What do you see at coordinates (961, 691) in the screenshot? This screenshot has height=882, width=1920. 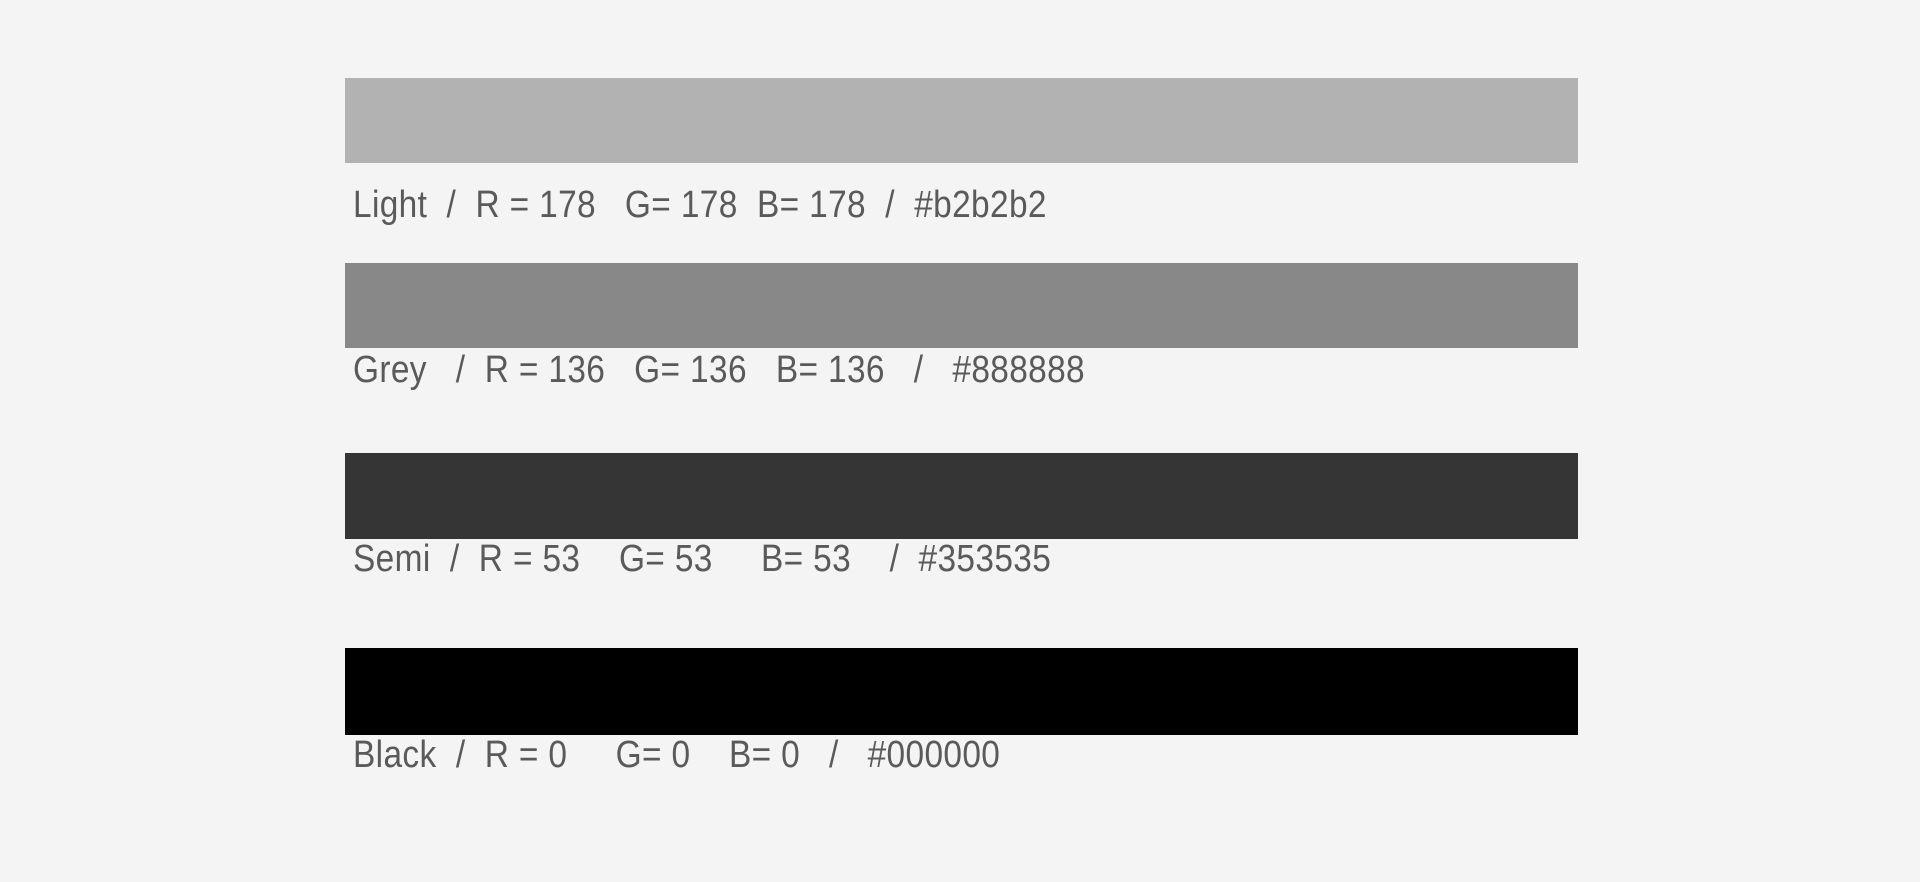 I see `color-swatch-black` at bounding box center [961, 691].